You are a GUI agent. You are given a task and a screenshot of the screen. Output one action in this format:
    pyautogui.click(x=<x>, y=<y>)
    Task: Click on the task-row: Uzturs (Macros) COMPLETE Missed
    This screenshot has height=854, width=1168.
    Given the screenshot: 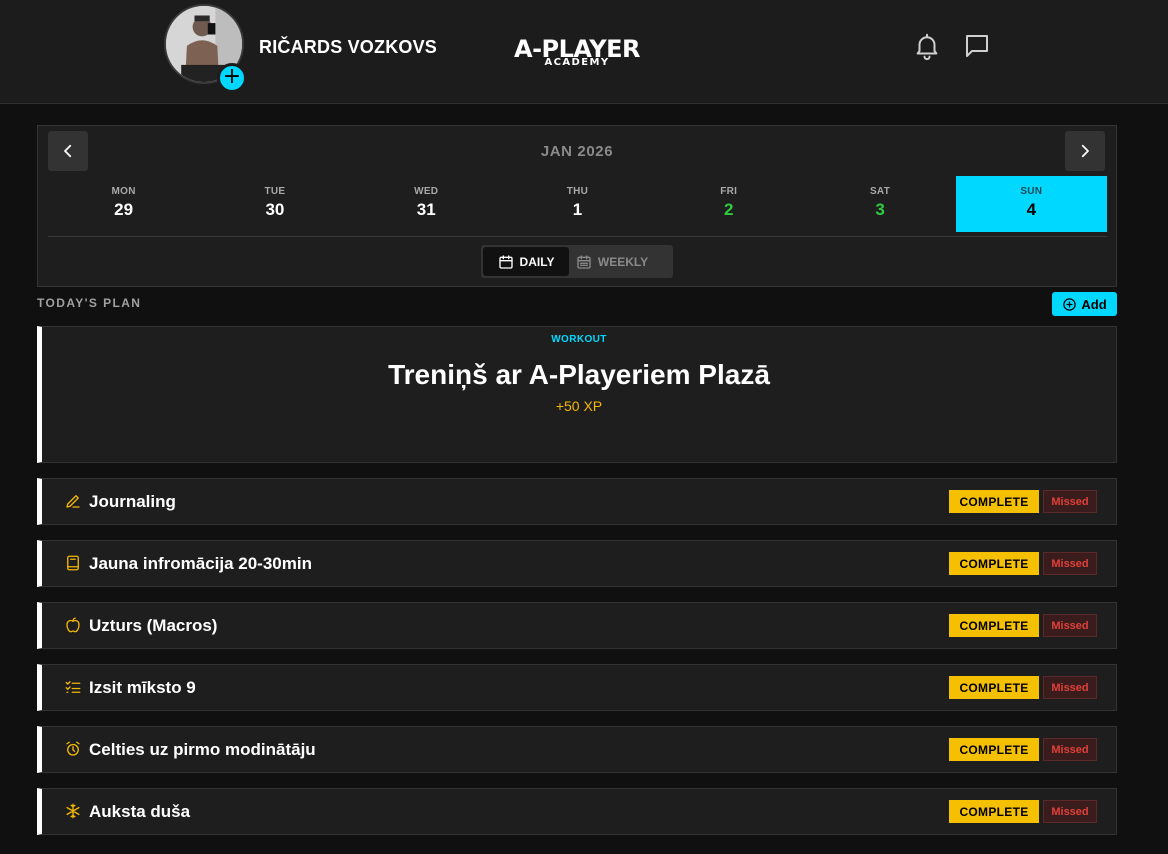 What is the action you would take?
    pyautogui.click(x=577, y=625)
    